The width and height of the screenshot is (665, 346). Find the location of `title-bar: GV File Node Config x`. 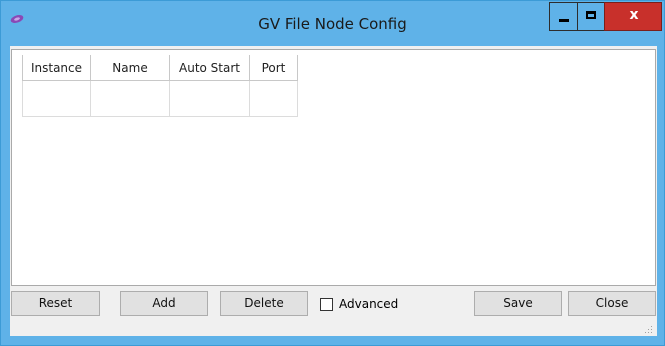

title-bar: GV File Node Config x is located at coordinates (332, 23).